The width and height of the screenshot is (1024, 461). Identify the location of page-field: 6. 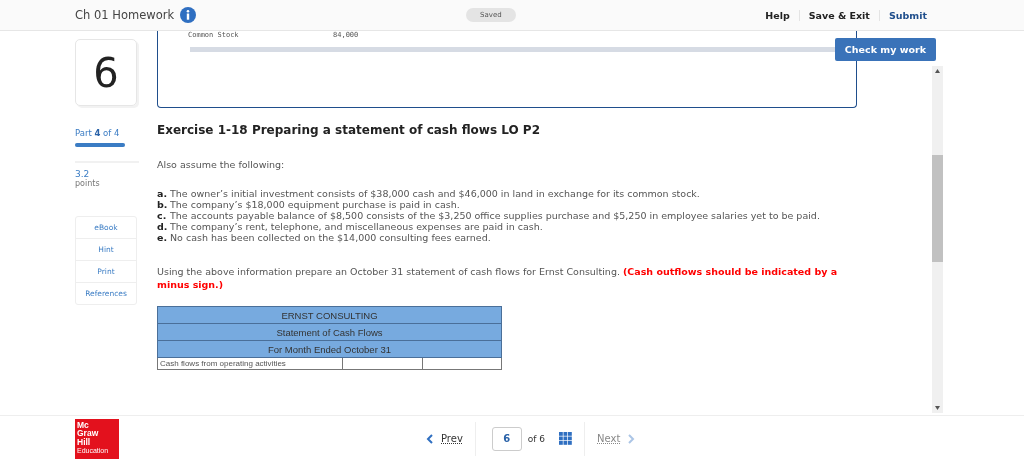
(506, 438).